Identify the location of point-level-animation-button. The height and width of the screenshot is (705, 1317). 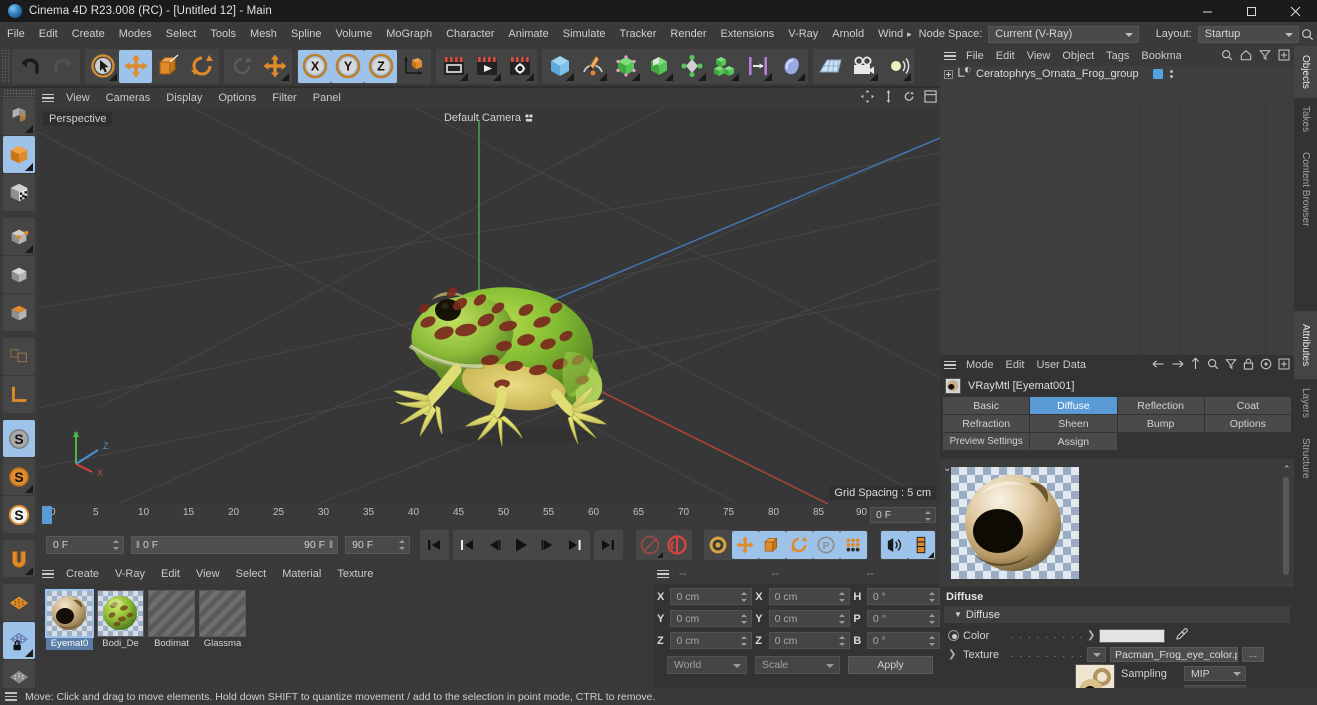
(853, 545).